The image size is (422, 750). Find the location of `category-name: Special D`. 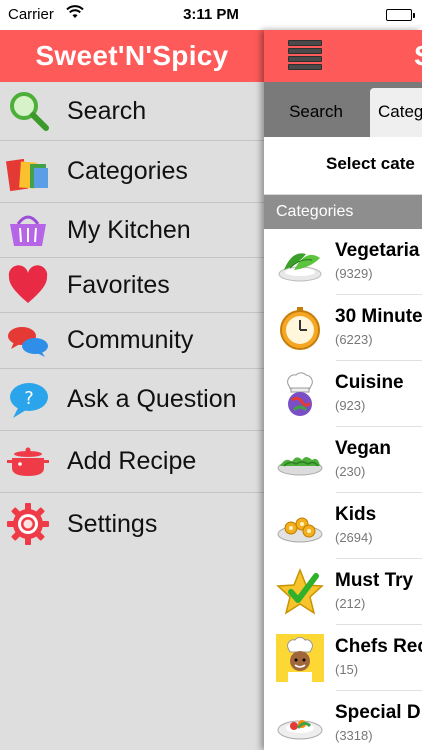

category-name: Special D is located at coordinates (378, 712).